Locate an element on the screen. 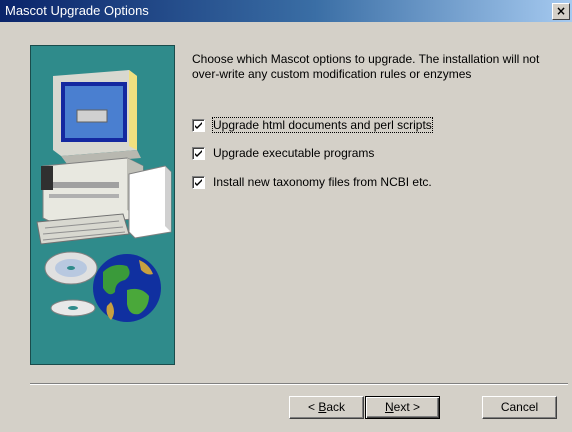 The image size is (572, 432). option-label: Upgrade executable programs is located at coordinates (294, 153).